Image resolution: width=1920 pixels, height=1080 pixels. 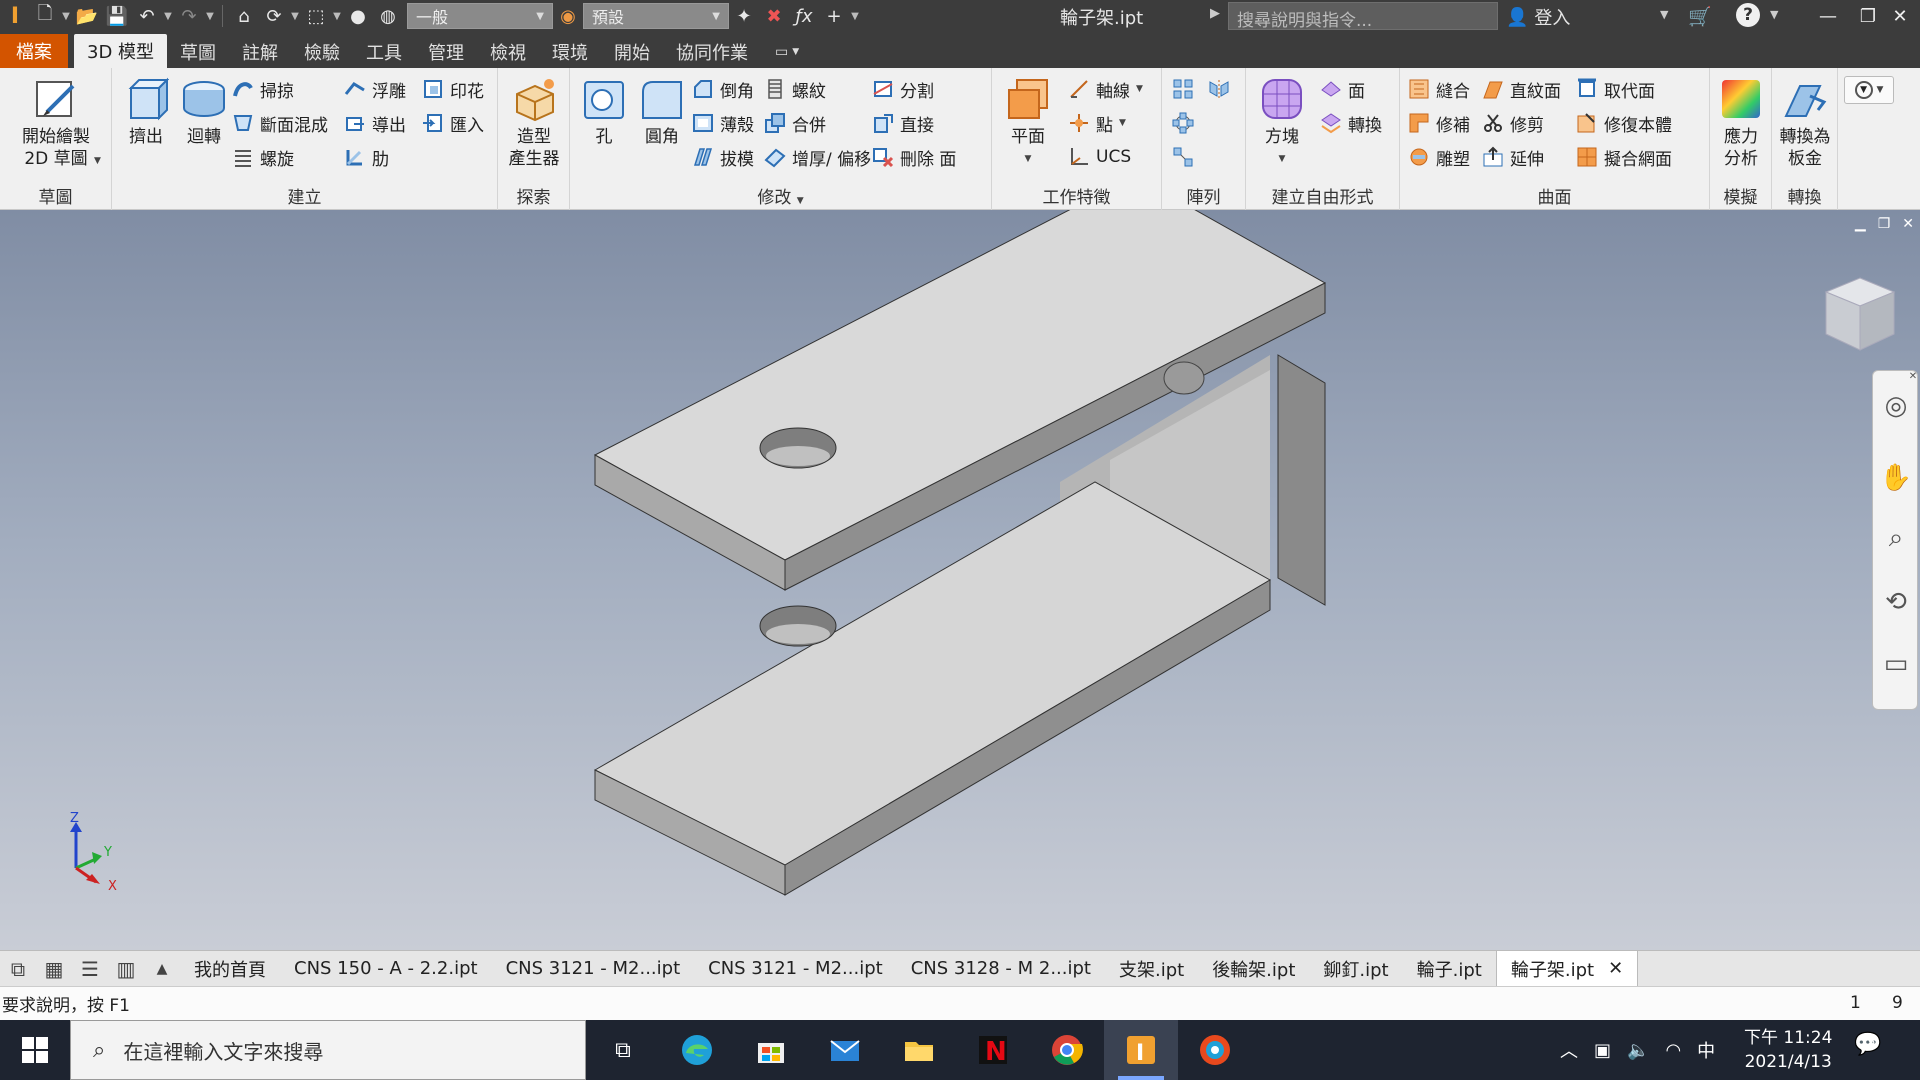 What do you see at coordinates (1439, 157) in the screenshot?
I see `sculpt-button: 雕塑` at bounding box center [1439, 157].